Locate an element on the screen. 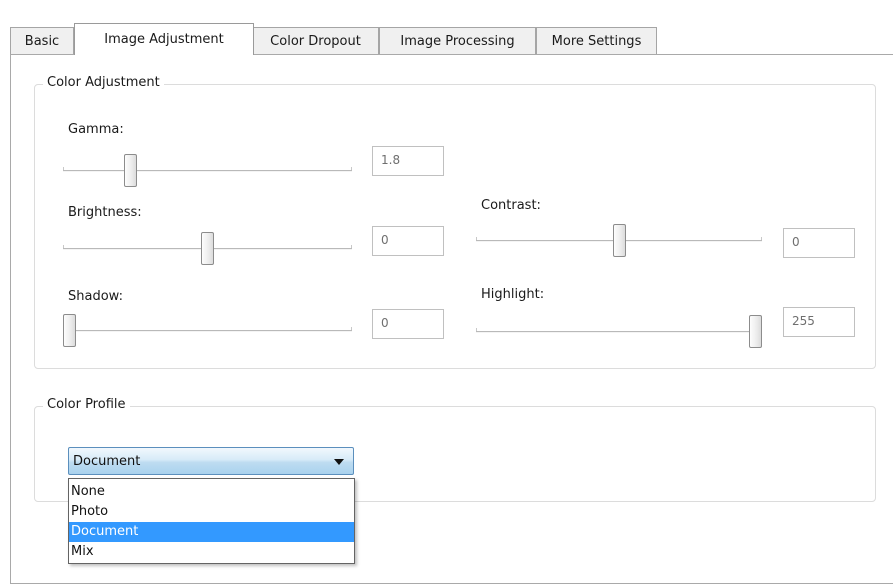  gamma-slider is located at coordinates (207, 170).